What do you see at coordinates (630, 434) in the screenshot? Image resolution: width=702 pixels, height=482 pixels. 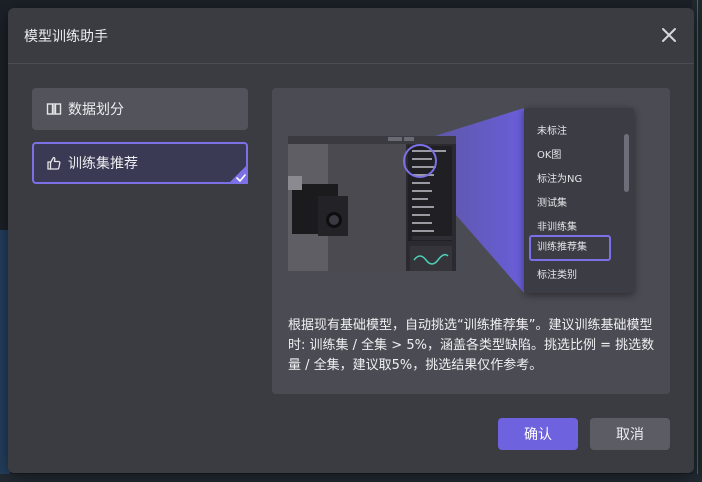 I see `cancel-button: 取消` at bounding box center [630, 434].